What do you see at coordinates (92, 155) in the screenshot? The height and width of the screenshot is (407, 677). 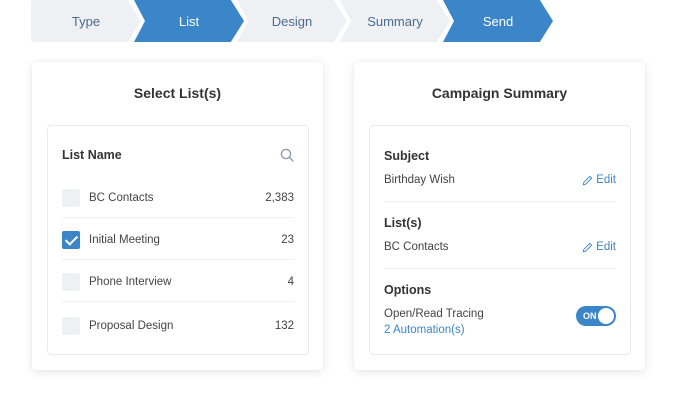 I see `list-name-header: List Name` at bounding box center [92, 155].